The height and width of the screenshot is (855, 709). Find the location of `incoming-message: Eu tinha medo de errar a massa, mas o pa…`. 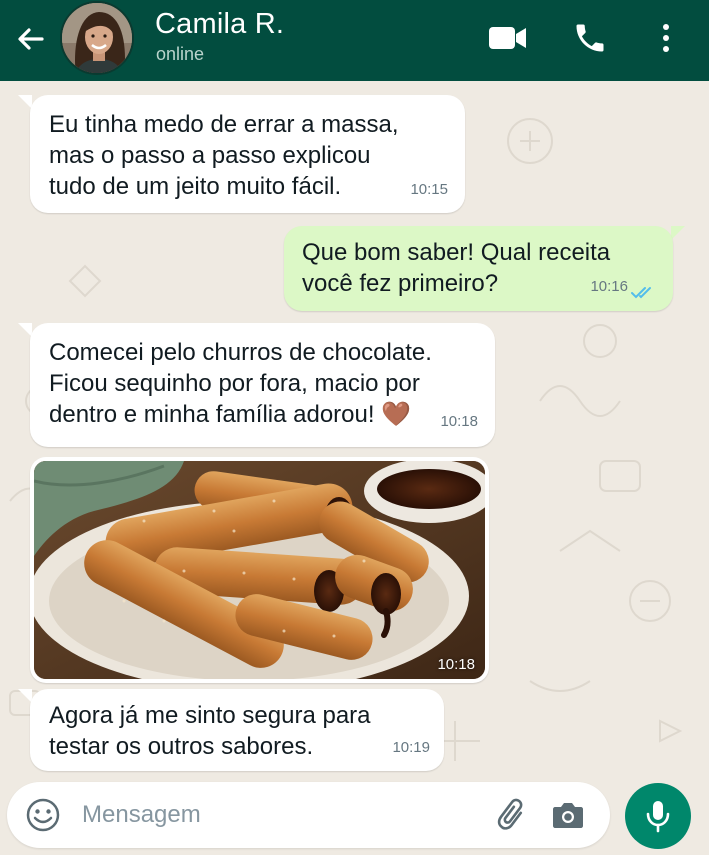

incoming-message: Eu tinha medo de errar a massa, mas o pa… is located at coordinates (247, 154).